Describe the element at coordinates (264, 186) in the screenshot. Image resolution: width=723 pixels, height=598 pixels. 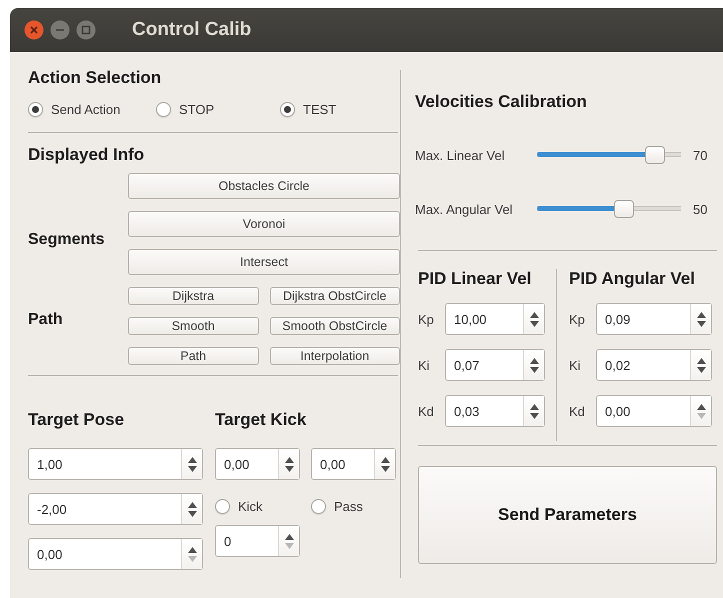
I see `toggle-button: Obstacles Circle` at that location.